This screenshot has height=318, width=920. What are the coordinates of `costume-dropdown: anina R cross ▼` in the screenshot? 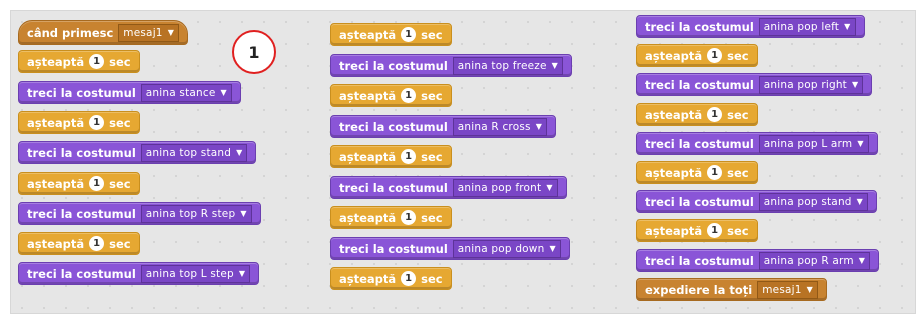 It's located at (500, 126).